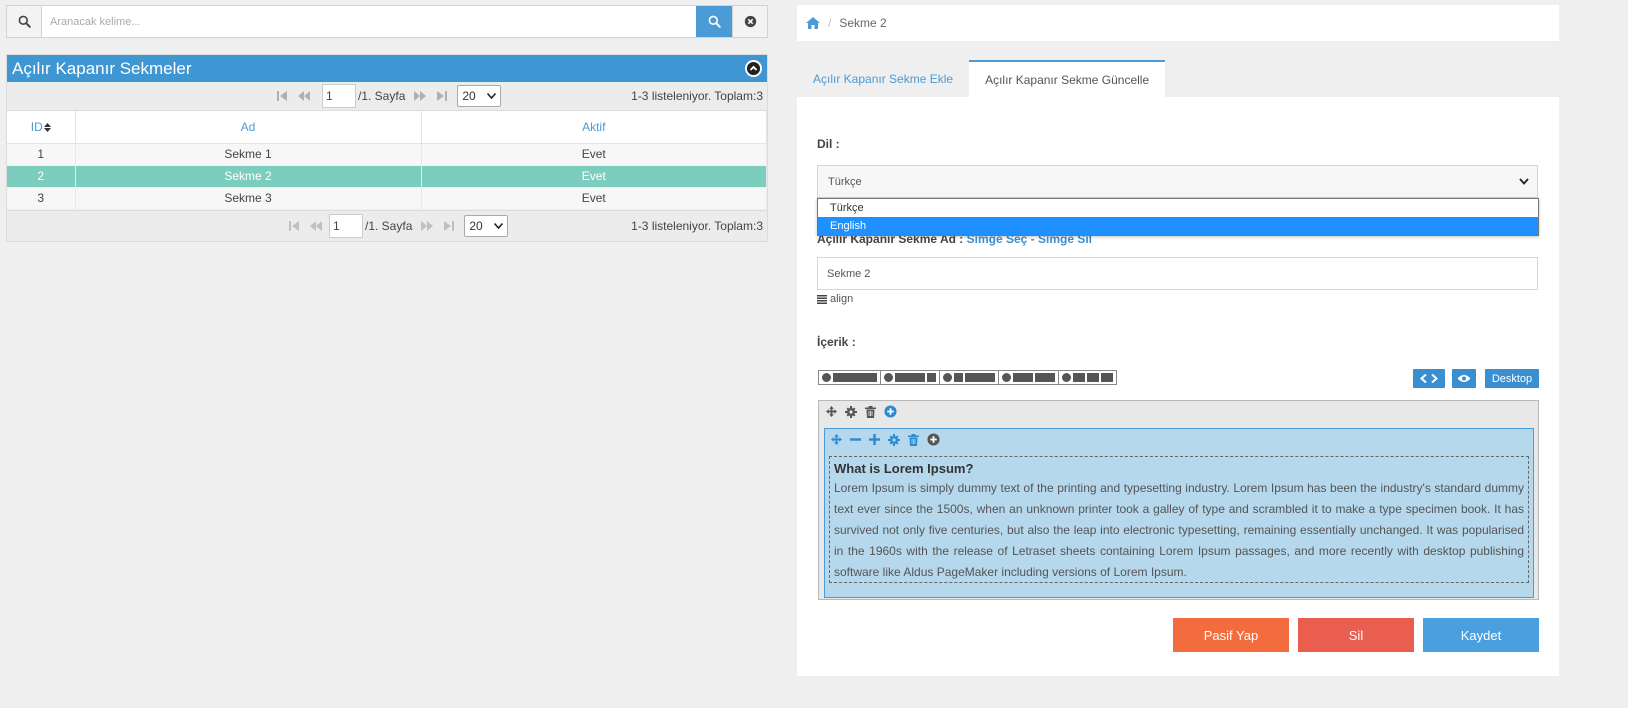 This screenshot has height=708, width=1628. Describe the element at coordinates (874, 439) in the screenshot. I see `plus-icon` at that location.